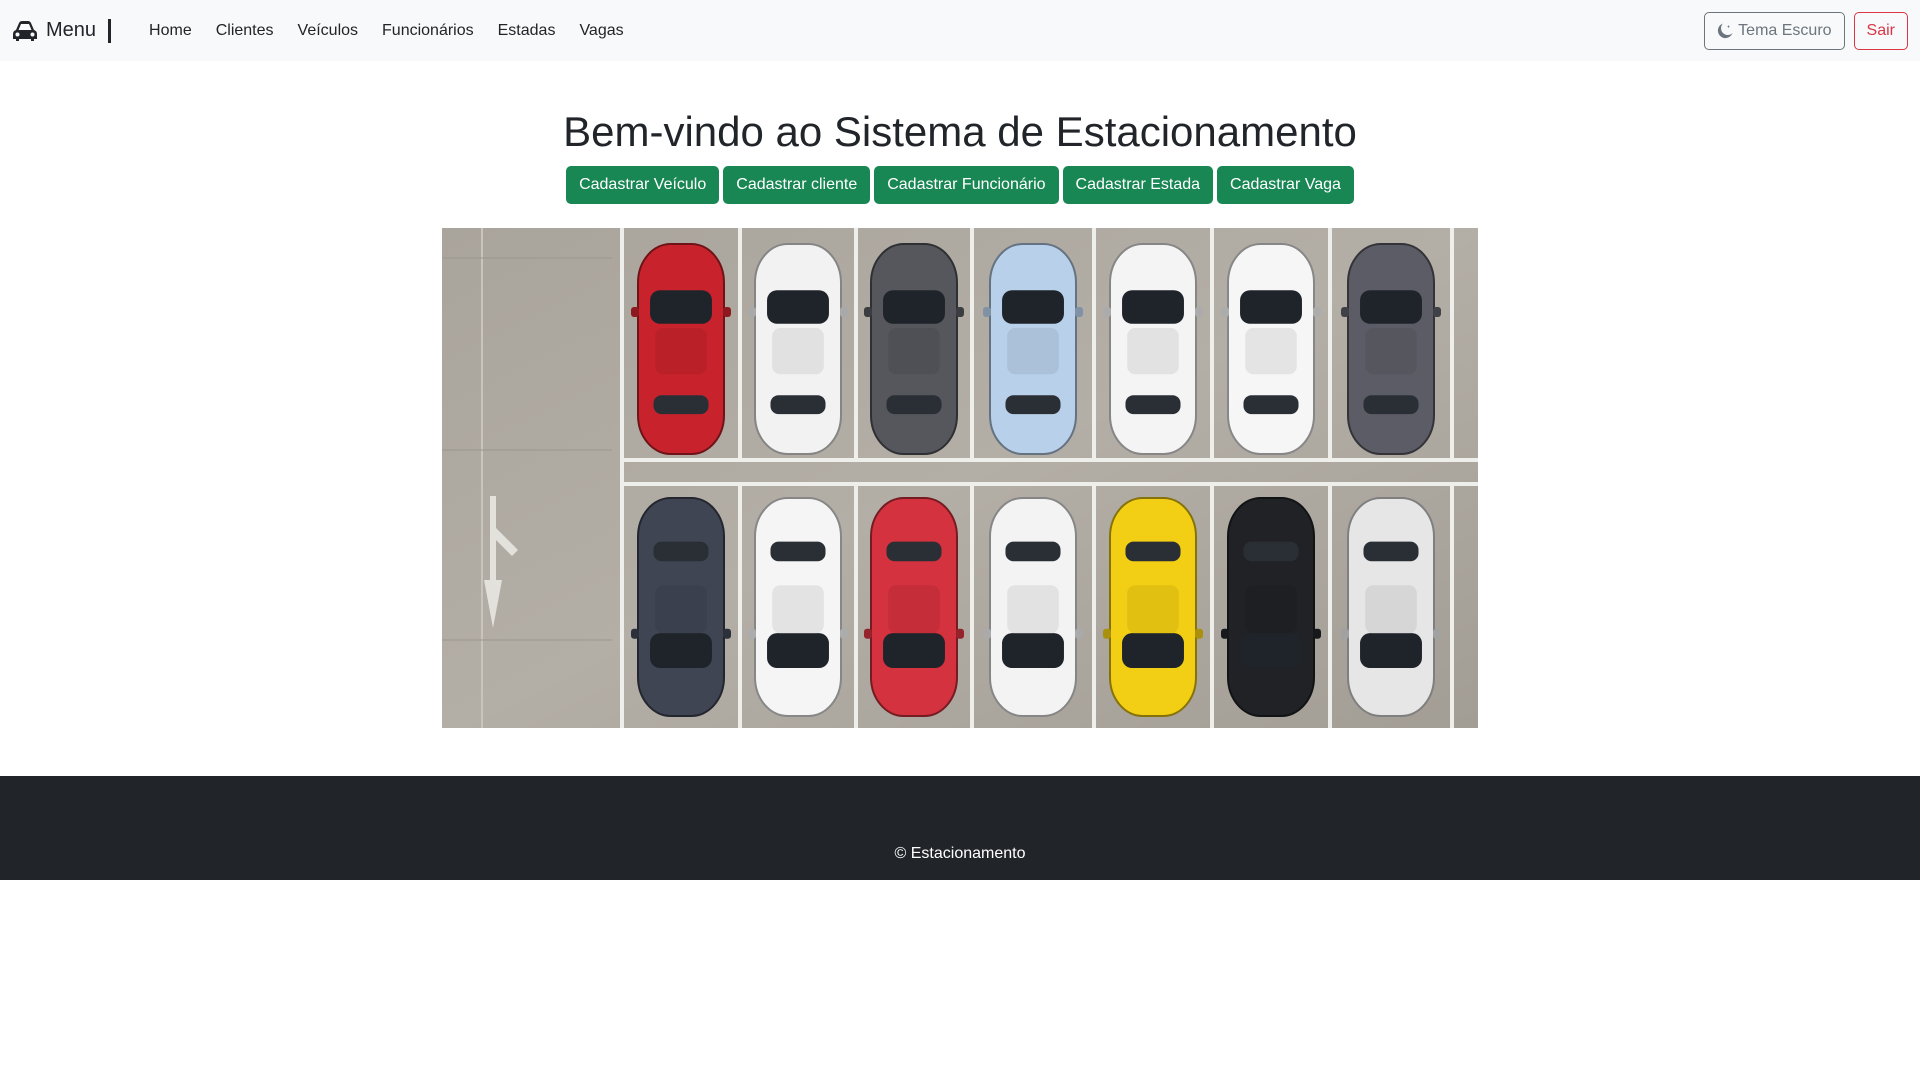 The width and height of the screenshot is (1920, 1080). I want to click on moon-icon, so click(1725, 30).